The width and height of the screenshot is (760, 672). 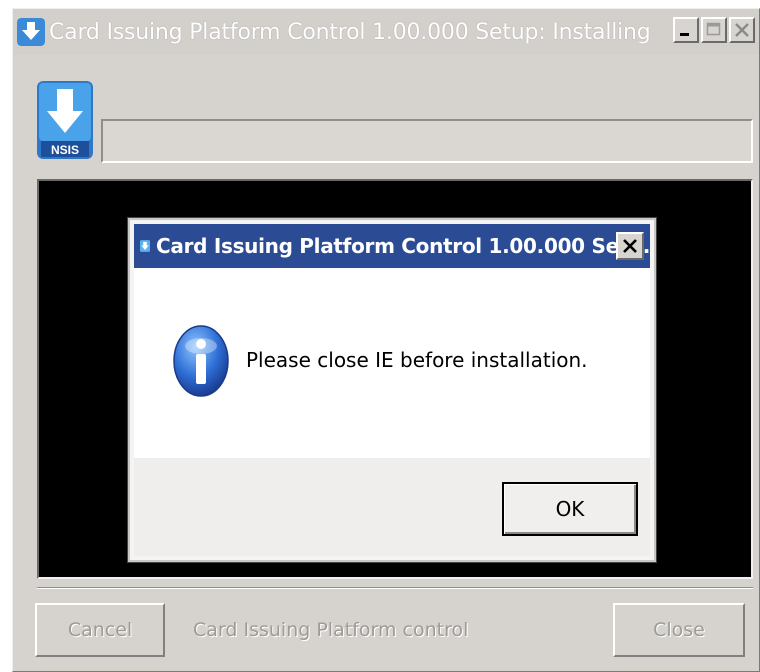 I want to click on maximize-button, so click(x=714, y=30).